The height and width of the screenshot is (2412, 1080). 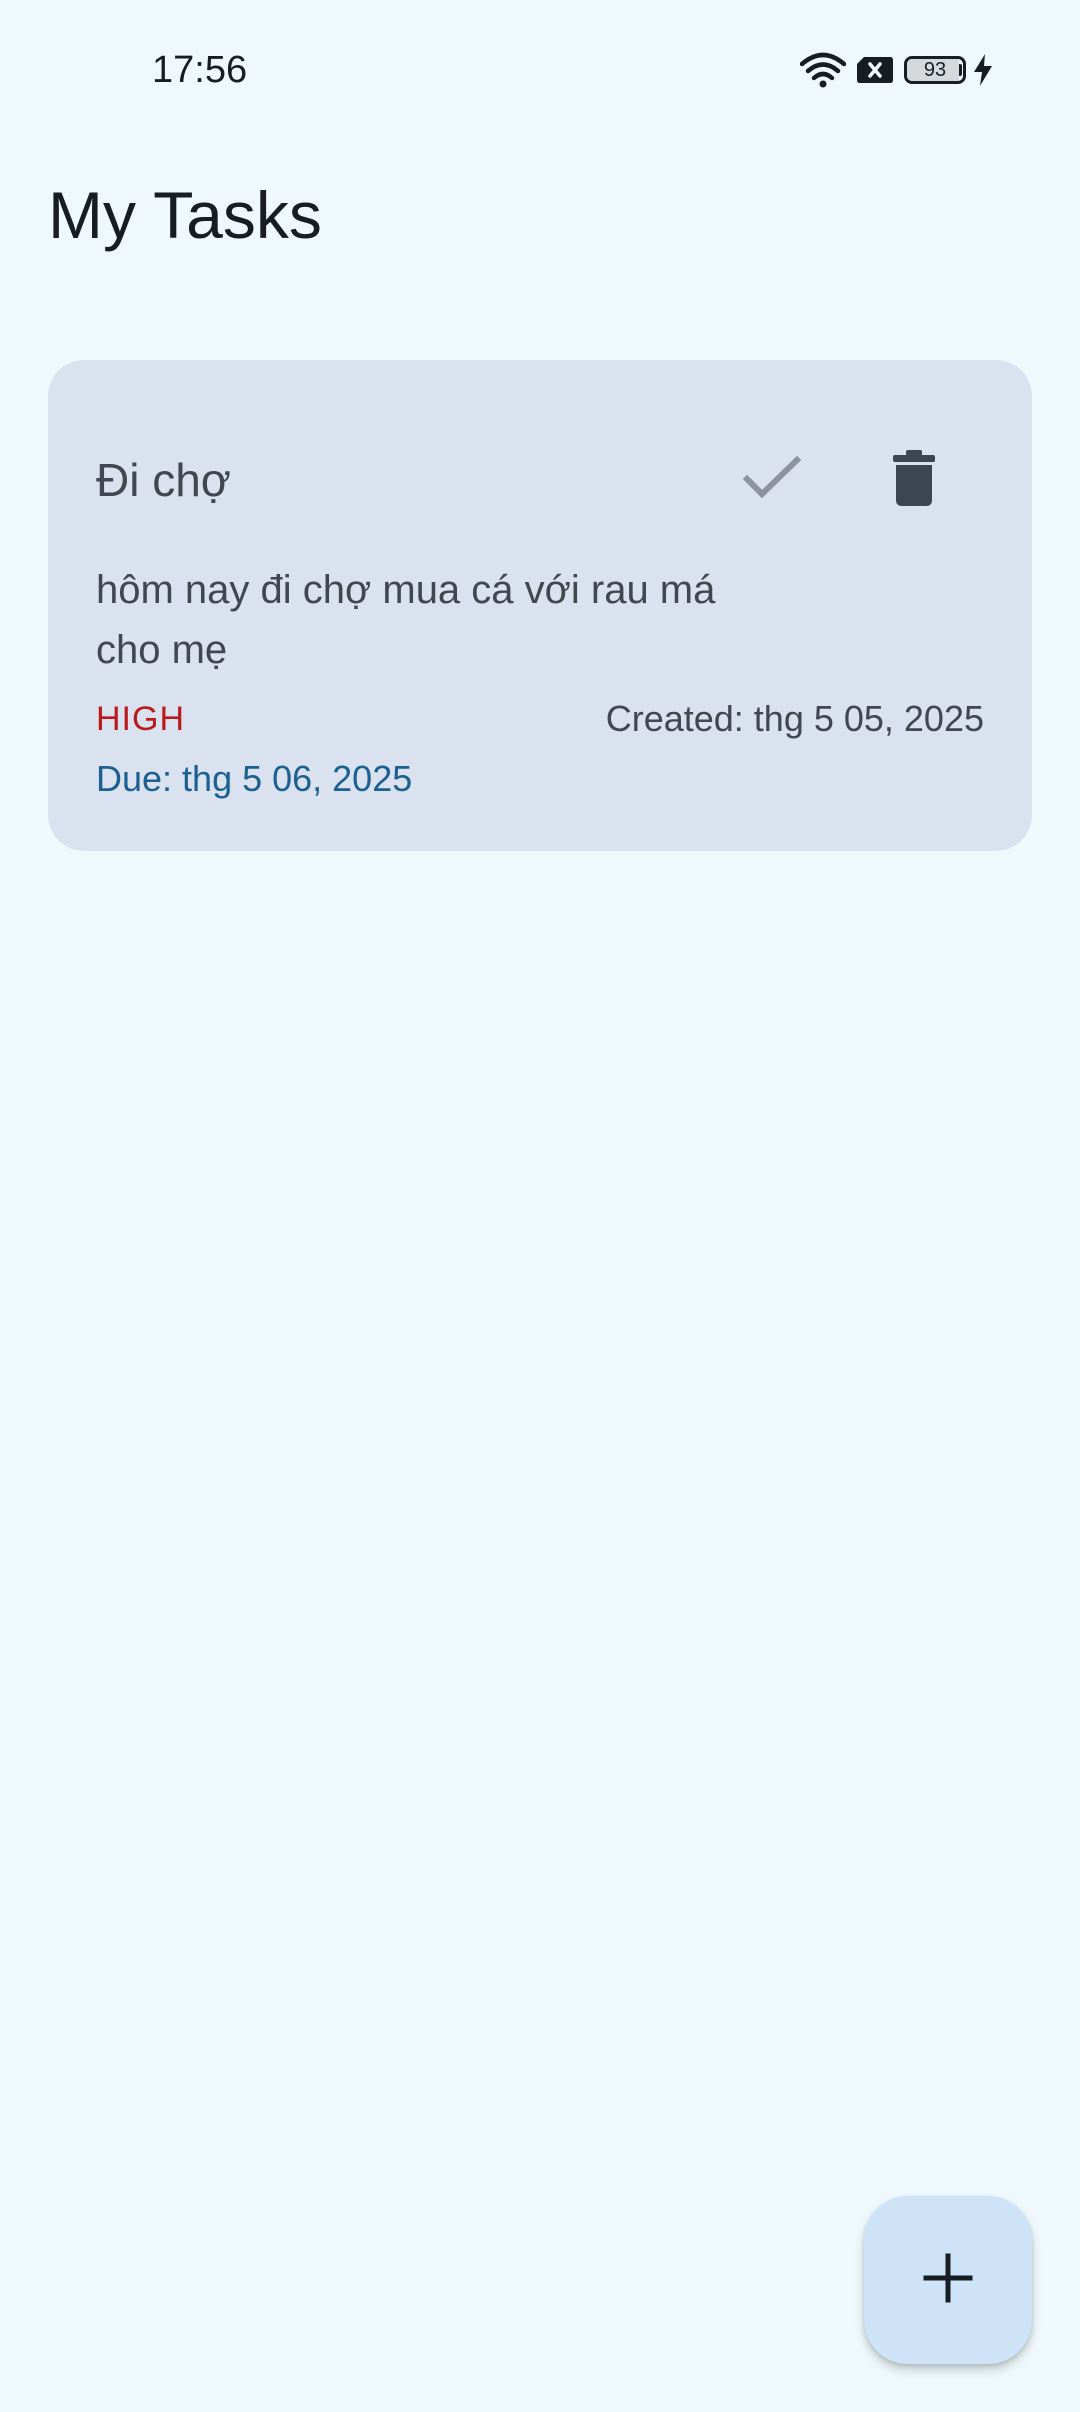 I want to click on created-date: Created: thg 5 05, 2025, so click(x=794, y=718).